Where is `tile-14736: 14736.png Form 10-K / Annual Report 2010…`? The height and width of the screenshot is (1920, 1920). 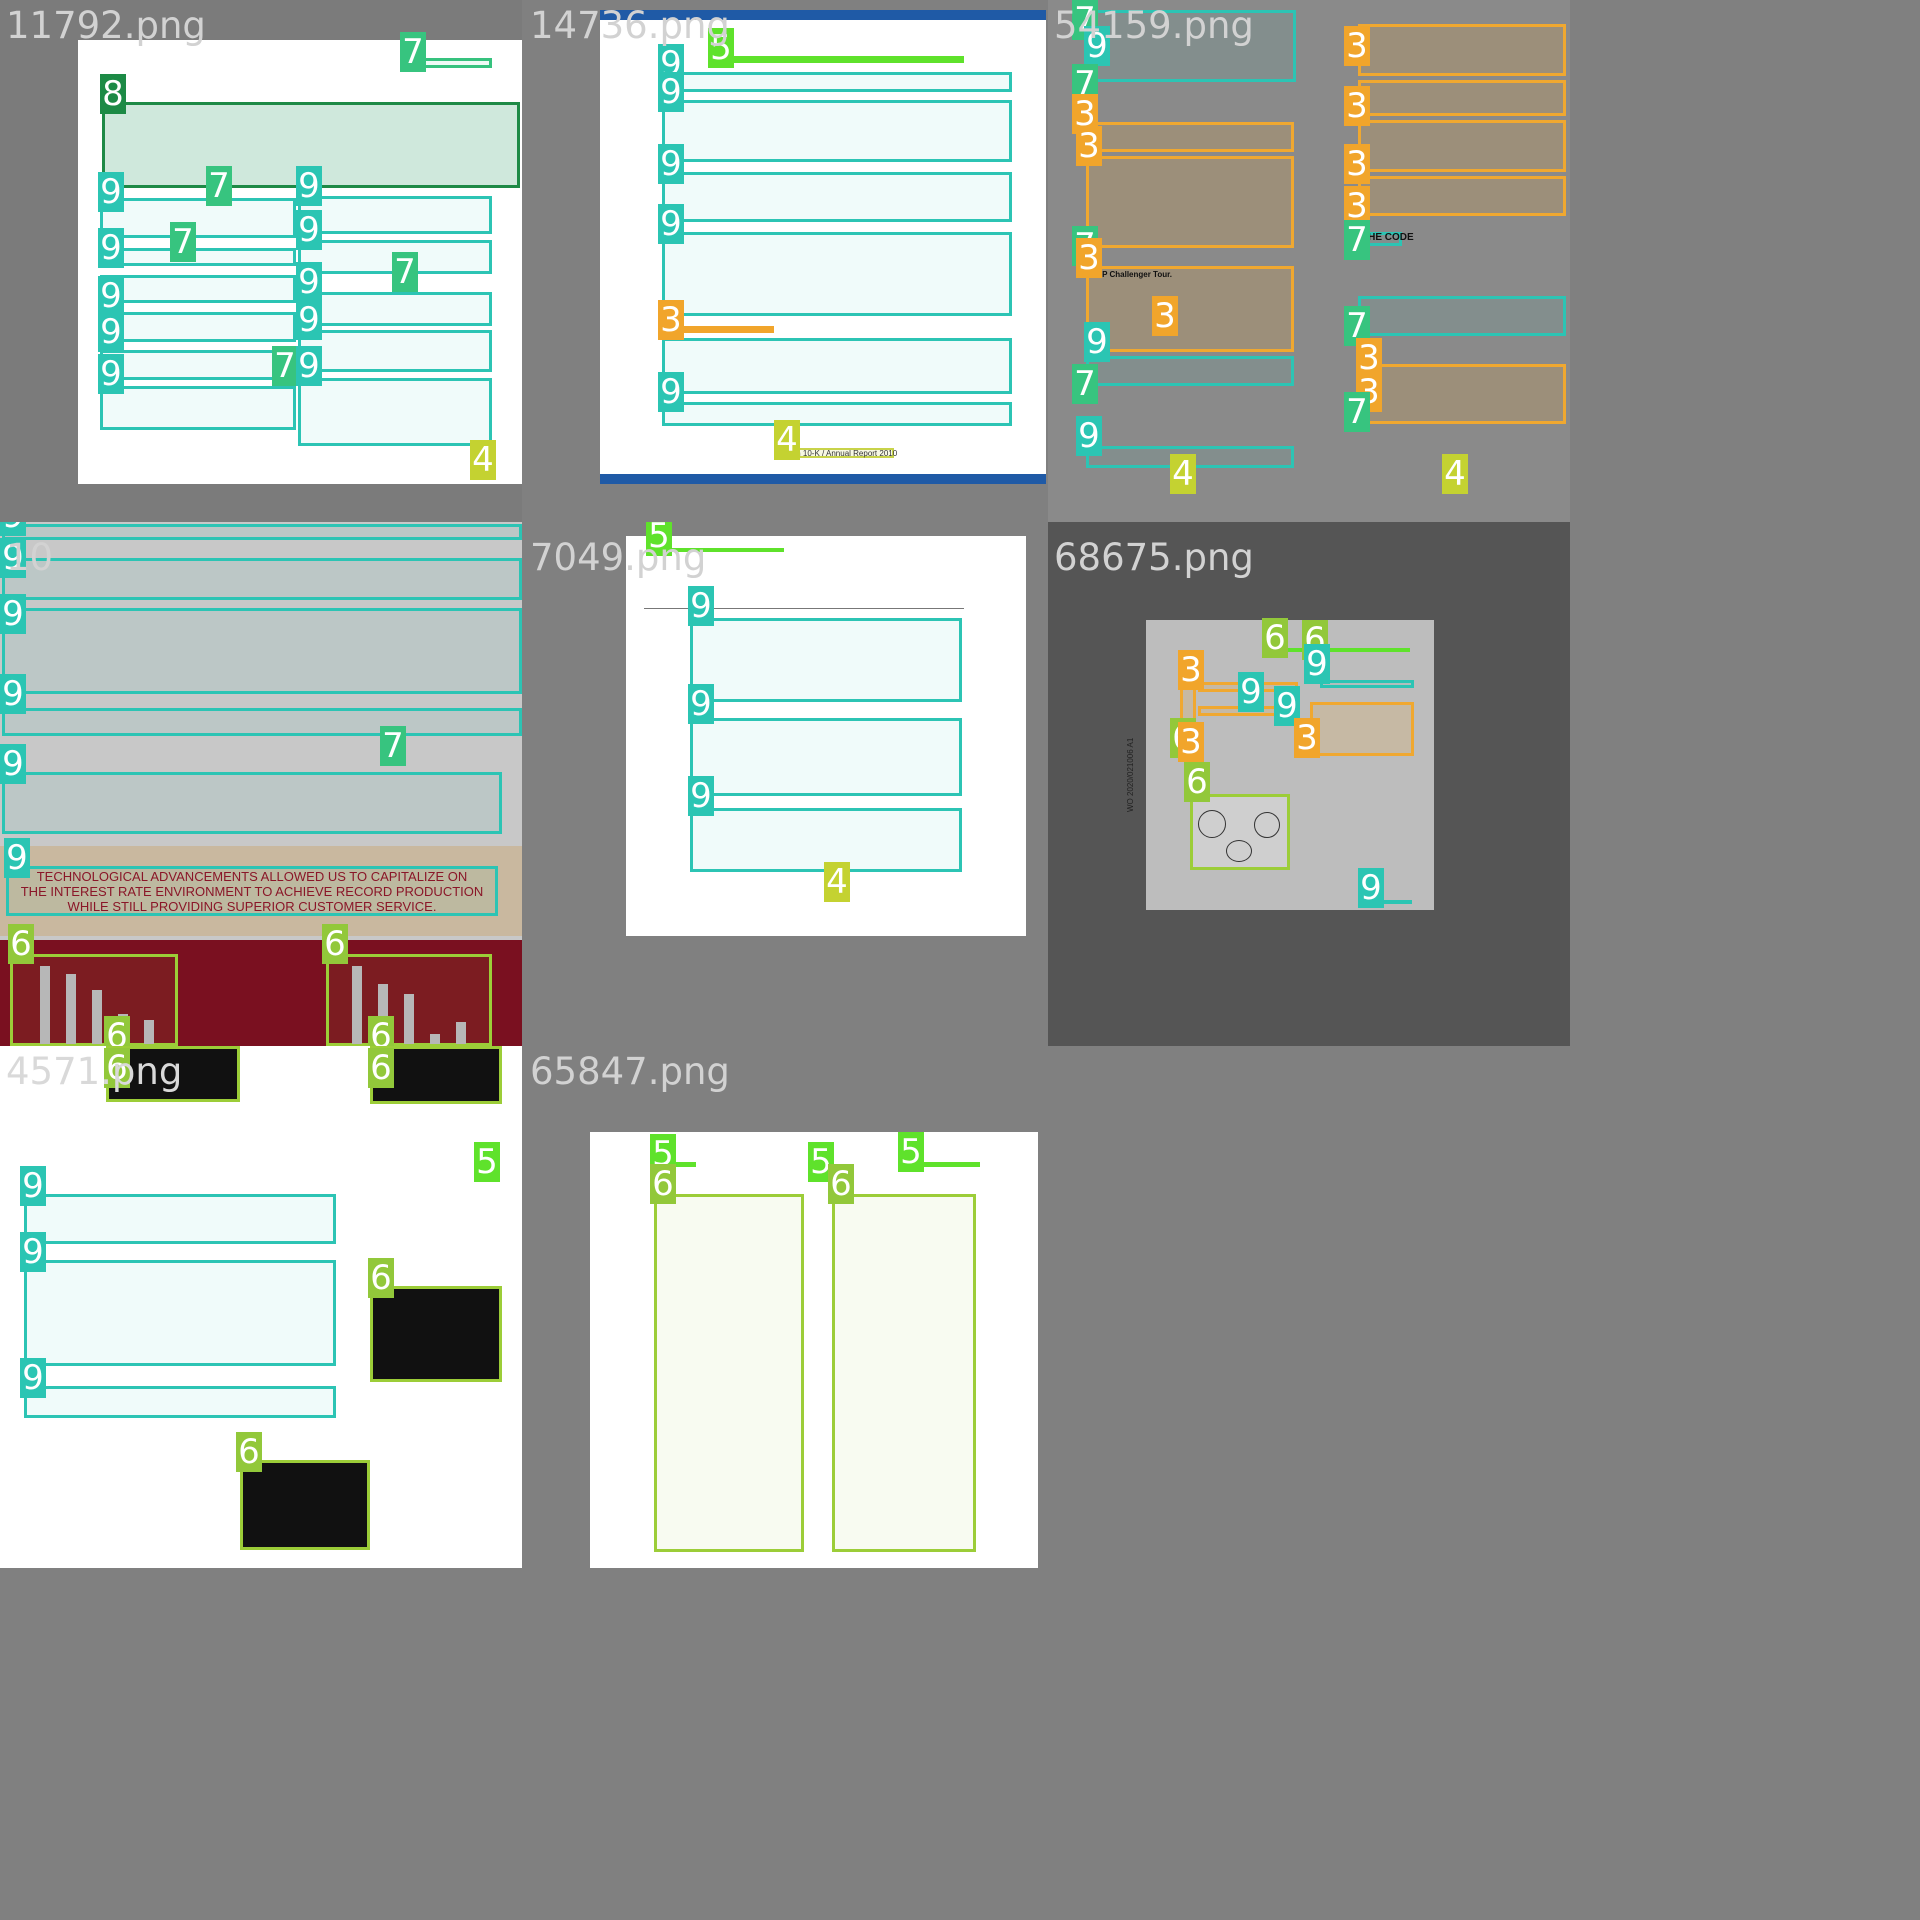
tile-14736: 14736.png Form 10-K / Annual Report 2010… is located at coordinates (785, 261).